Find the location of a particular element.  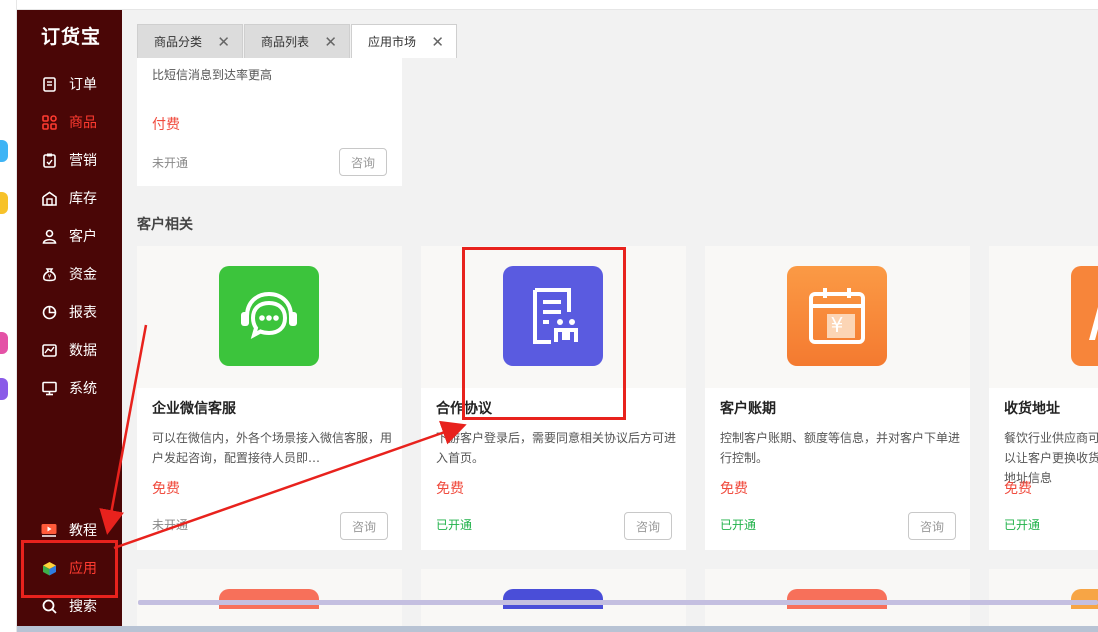

app-card-shipping-address: 收货地址 餐饮行业供应商可以让客户更换收货地址信息 免费 已开通 is located at coordinates (1043, 398).